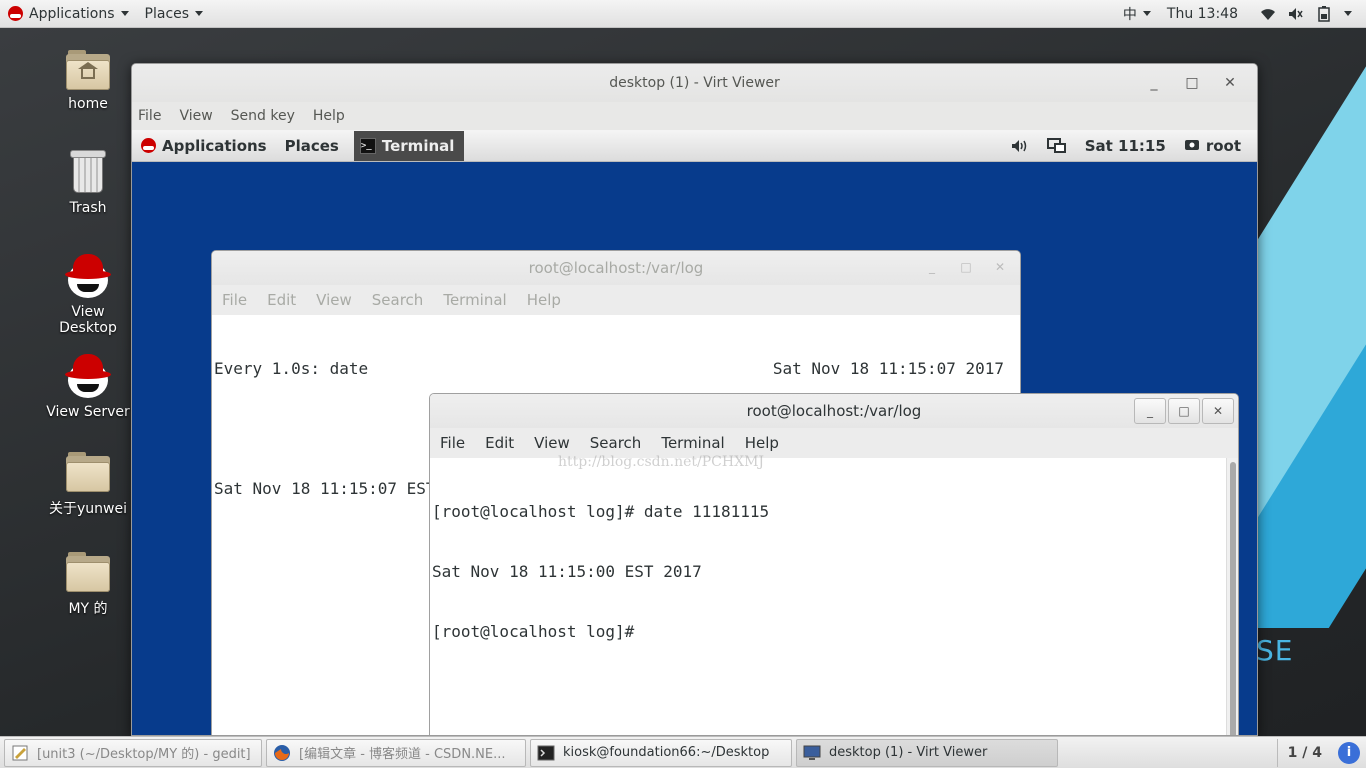 This screenshot has height=768, width=1366. Describe the element at coordinates (1223, 145) in the screenshot. I see `guest-user-label: root` at that location.